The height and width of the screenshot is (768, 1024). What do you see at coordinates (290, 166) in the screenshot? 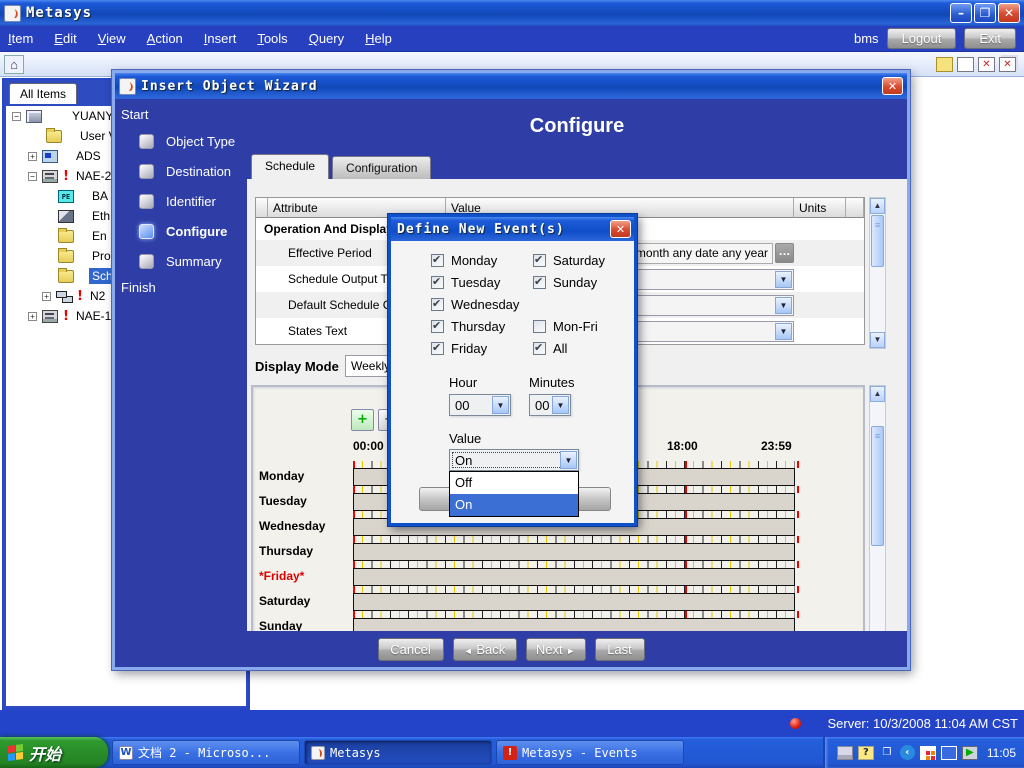
I see `tab-schedule: Schedule` at bounding box center [290, 166].